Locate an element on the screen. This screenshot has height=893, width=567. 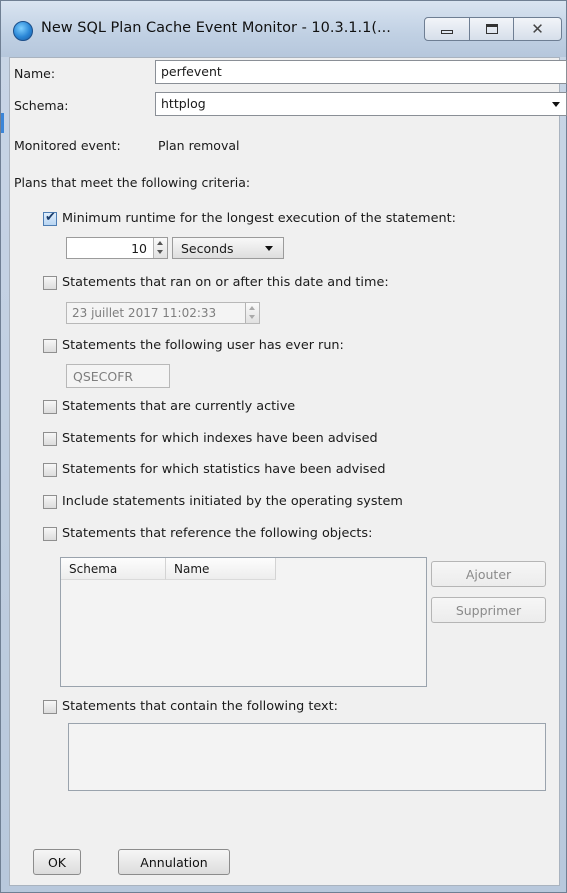
window-controls: ✕ is located at coordinates (493, 29).